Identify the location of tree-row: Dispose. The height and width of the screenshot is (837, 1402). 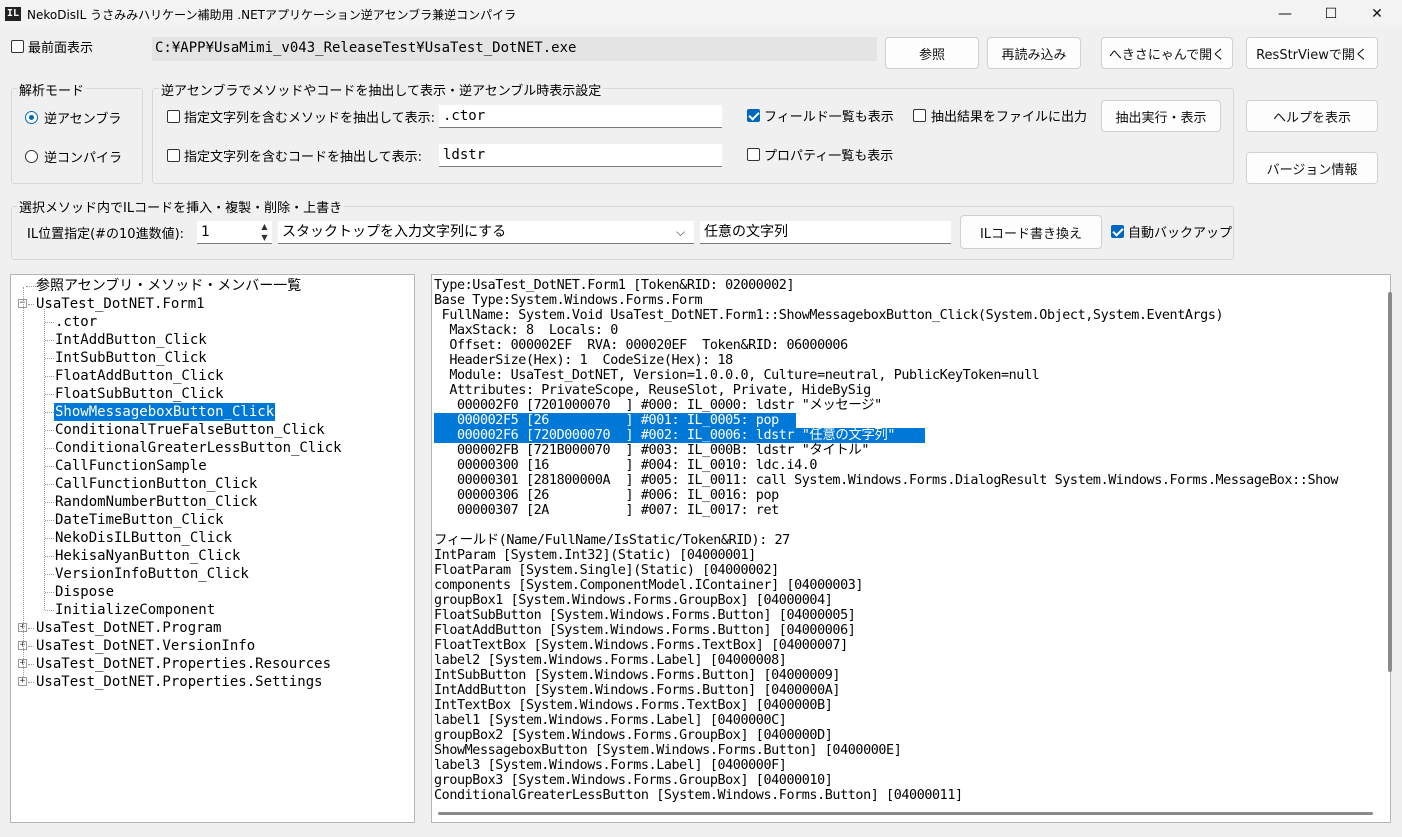
(212, 592).